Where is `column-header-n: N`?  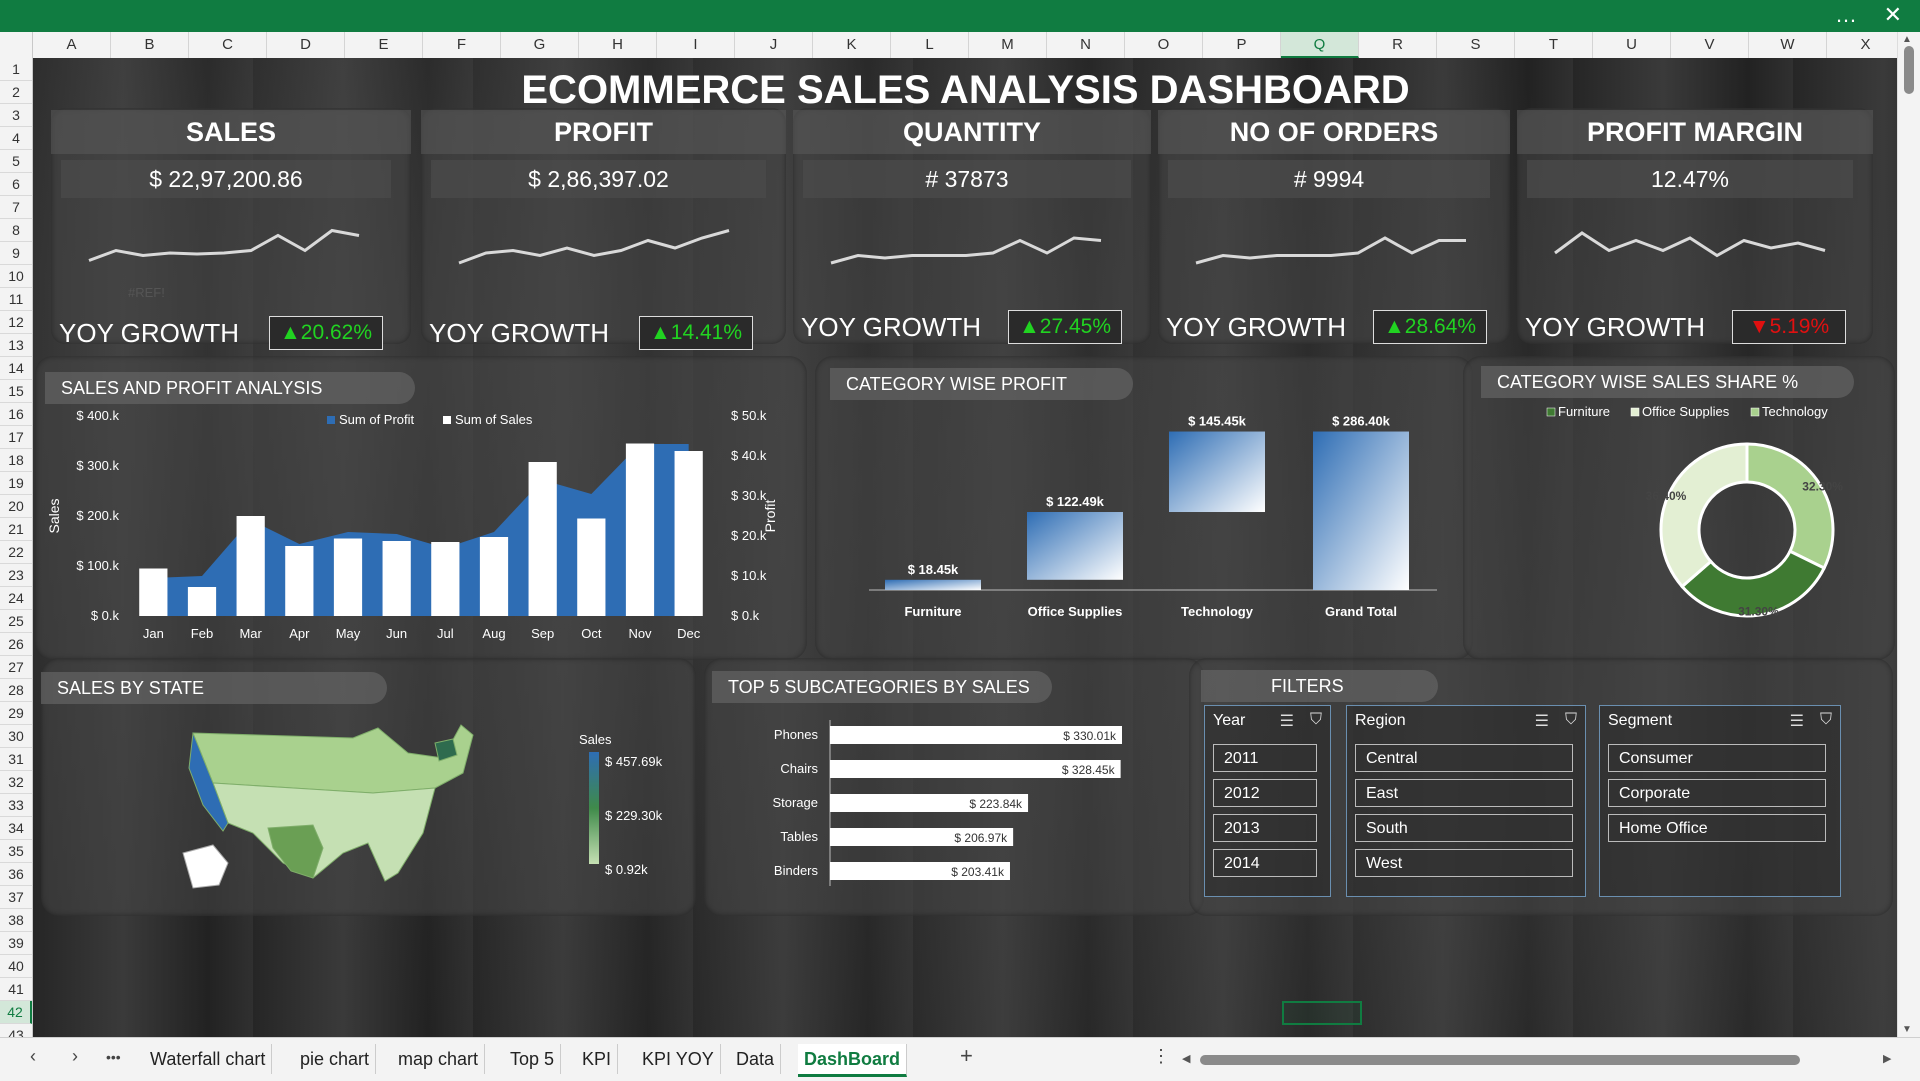 column-header-n: N is located at coordinates (1086, 45).